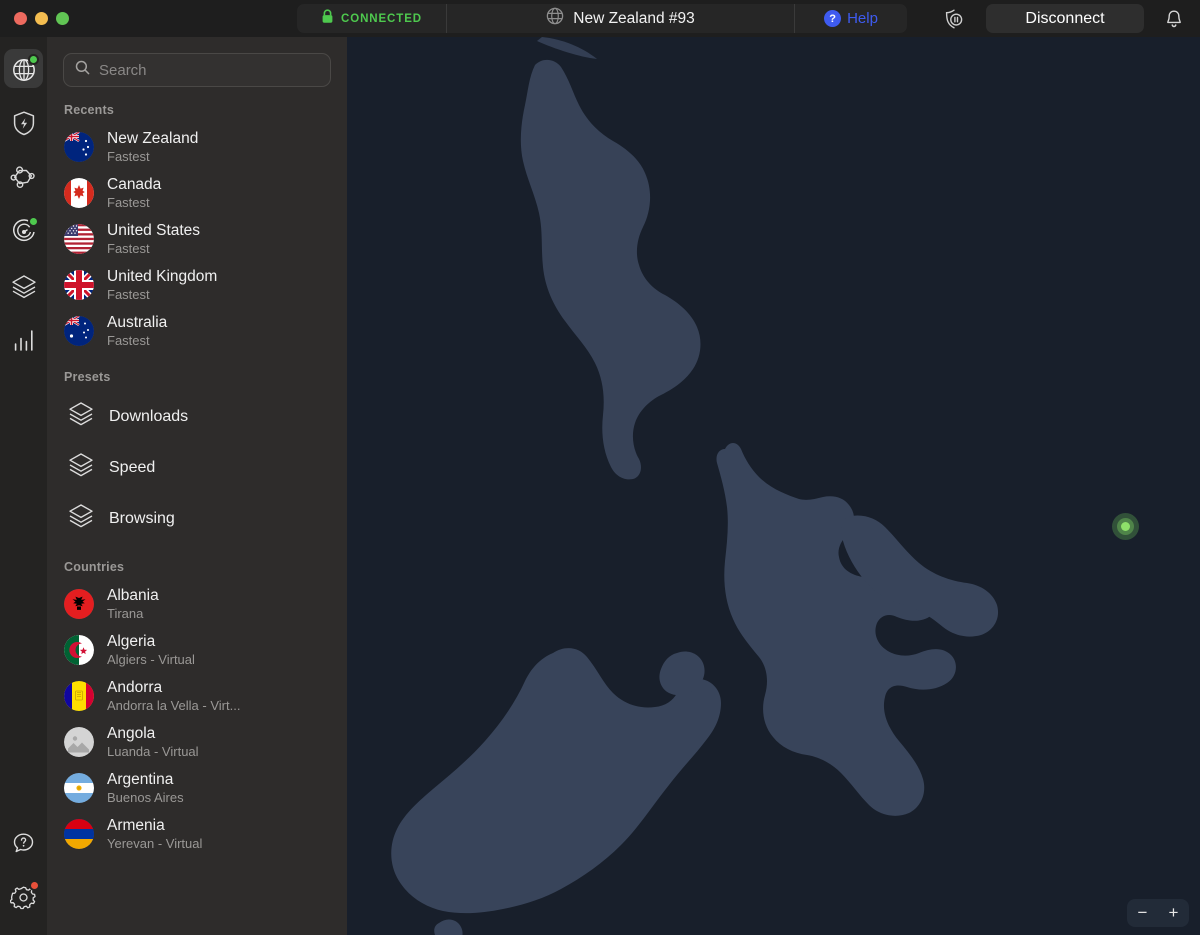 The width and height of the screenshot is (1200, 935). Describe the element at coordinates (381, 18) in the screenshot. I see `connected-label: CONNECTED` at that location.